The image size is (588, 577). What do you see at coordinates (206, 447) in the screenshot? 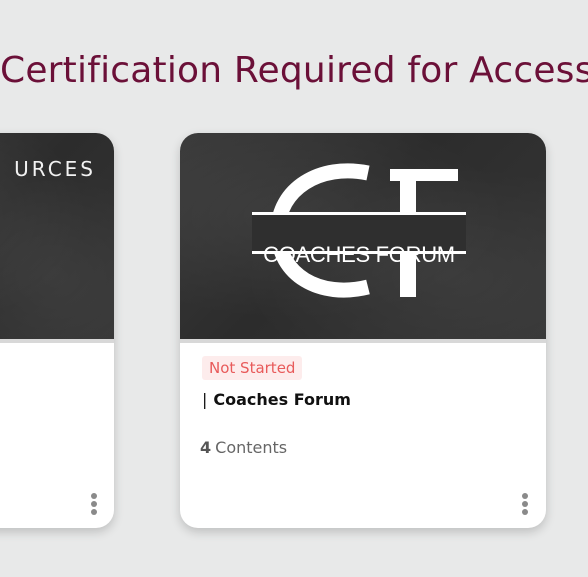
I see `contents-number: 4` at bounding box center [206, 447].